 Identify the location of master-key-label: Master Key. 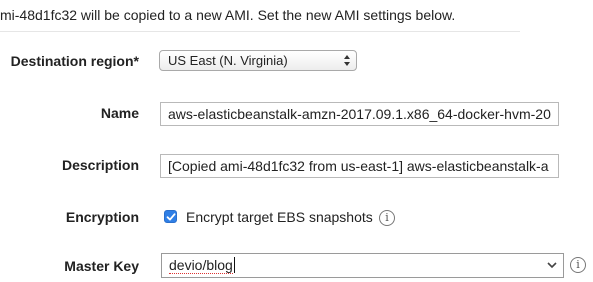
(101, 266).